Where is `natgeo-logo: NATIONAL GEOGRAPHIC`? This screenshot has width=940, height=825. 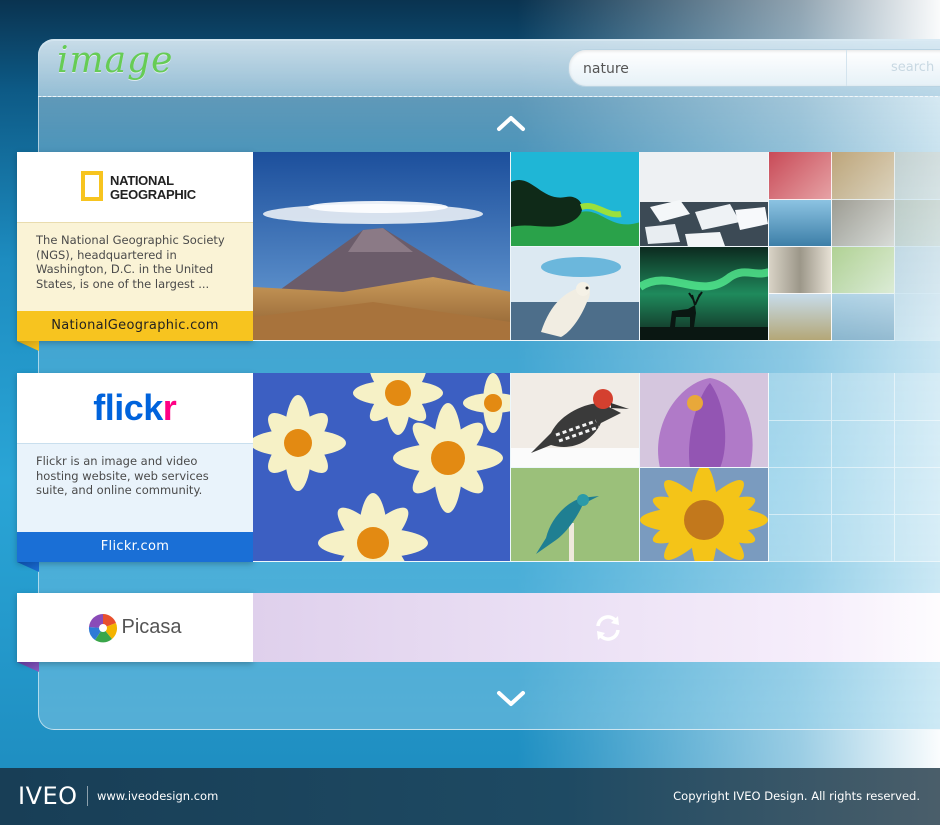 natgeo-logo: NATIONAL GEOGRAPHIC is located at coordinates (135, 187).